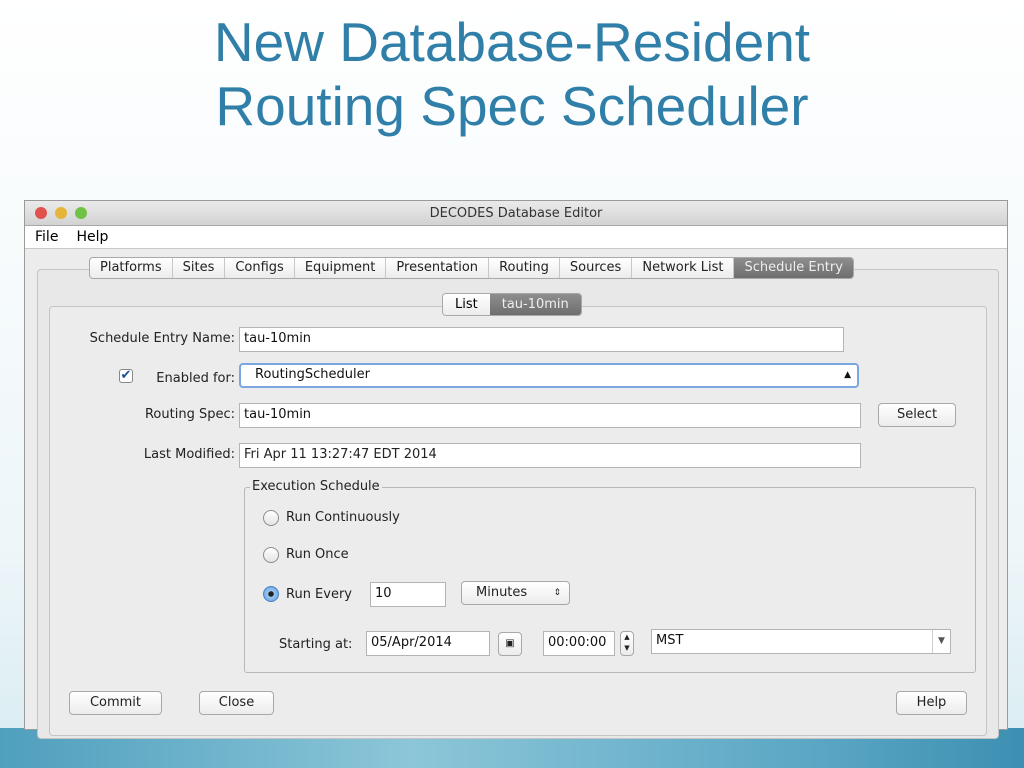 Image resolution: width=1024 pixels, height=768 pixels. What do you see at coordinates (516, 237) in the screenshot?
I see `menu-bar: File Help` at bounding box center [516, 237].